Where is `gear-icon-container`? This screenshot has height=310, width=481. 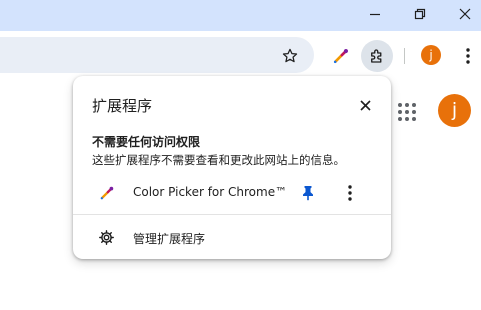
gear-icon-container is located at coordinates (106, 237).